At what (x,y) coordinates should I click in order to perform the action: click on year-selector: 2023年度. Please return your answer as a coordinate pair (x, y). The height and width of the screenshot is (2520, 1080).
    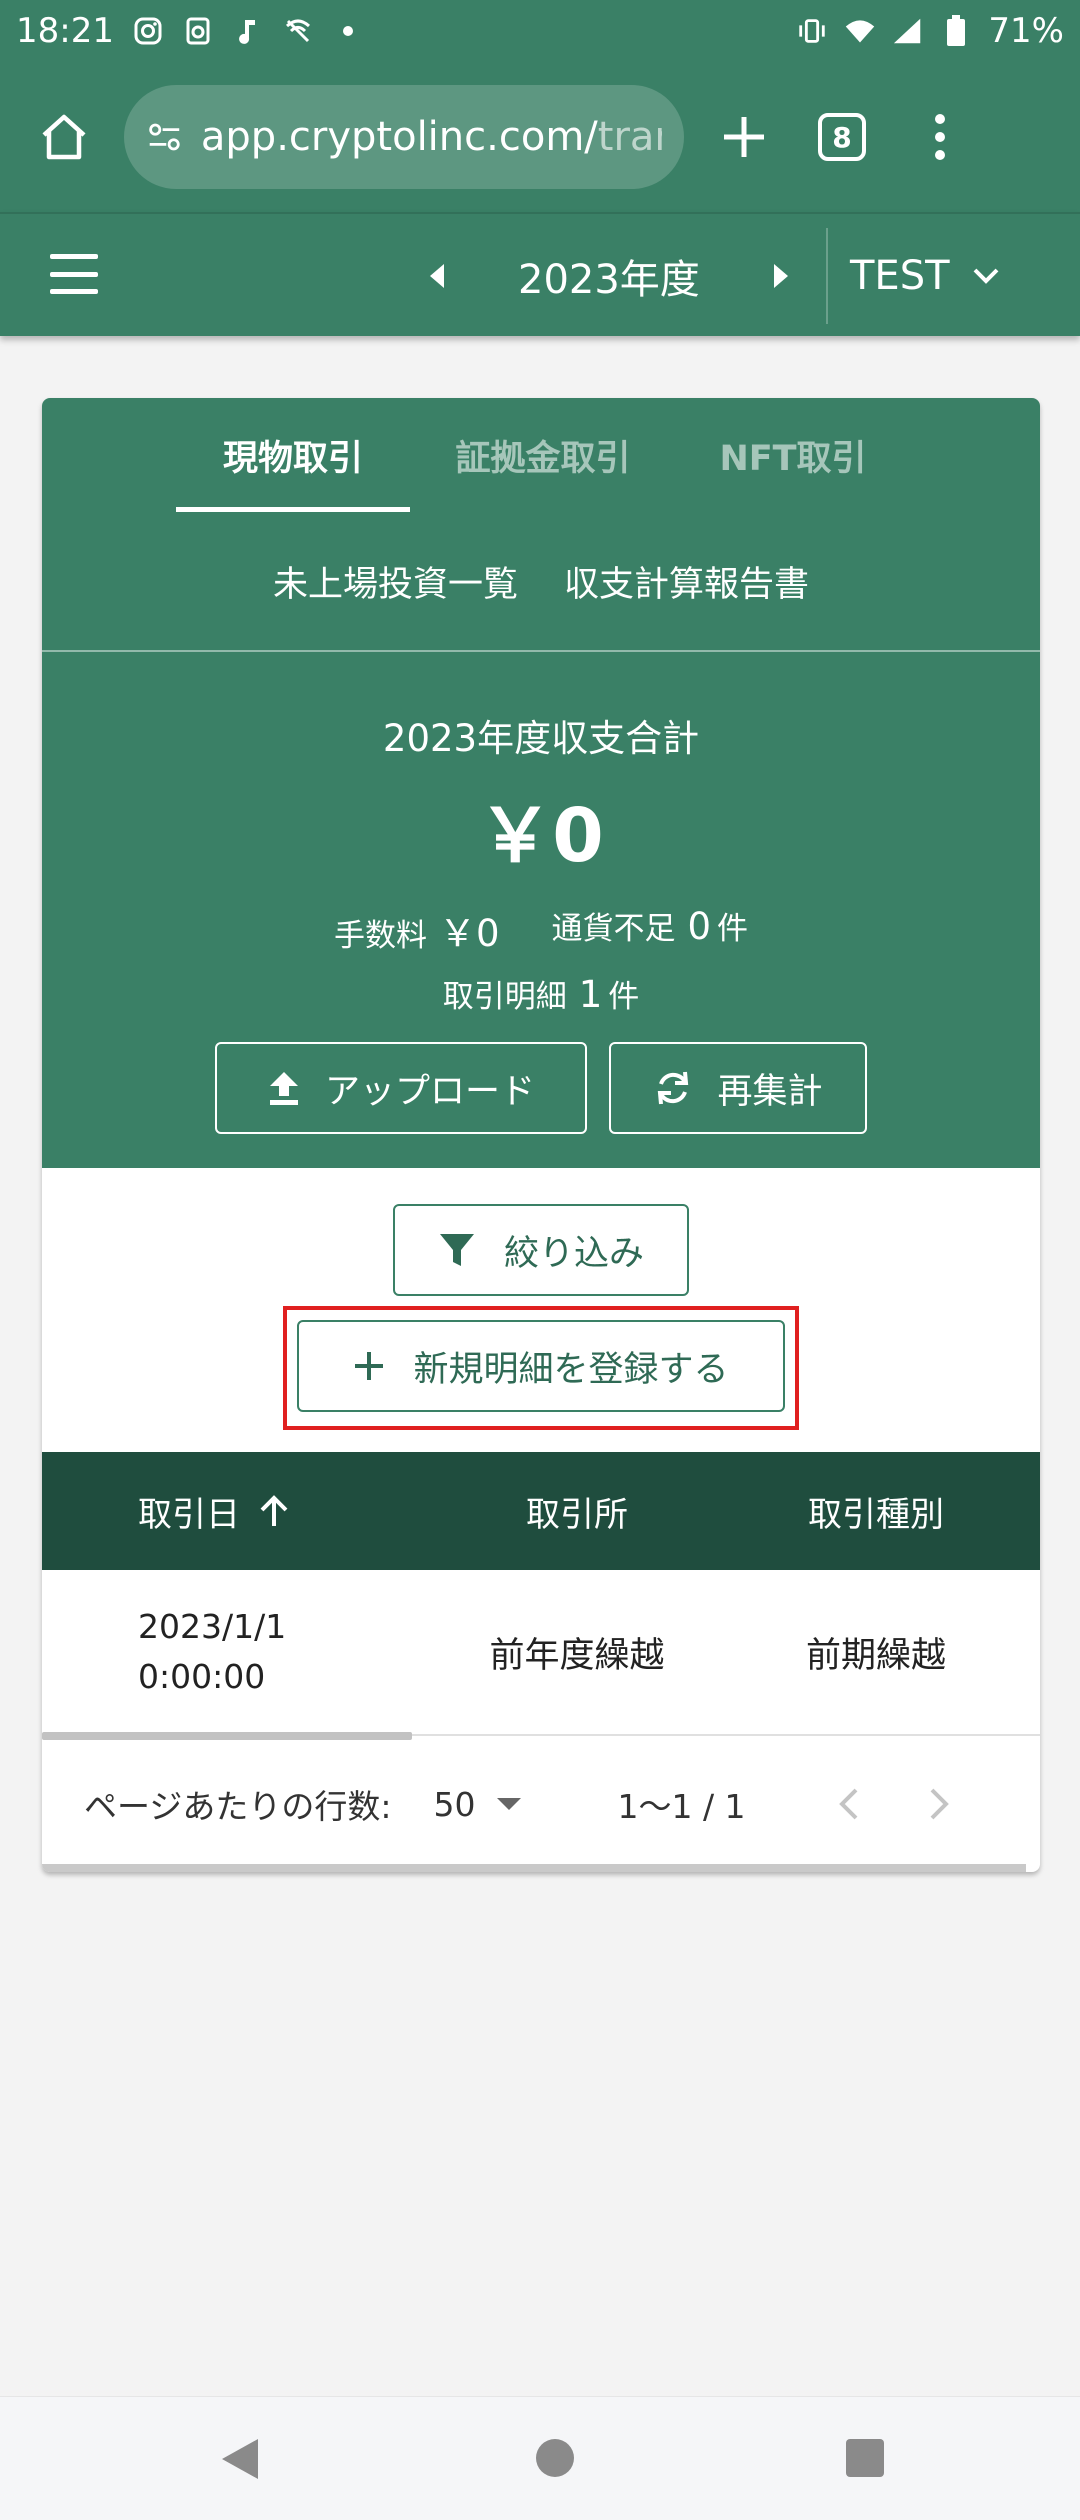
    Looking at the image, I should click on (609, 276).